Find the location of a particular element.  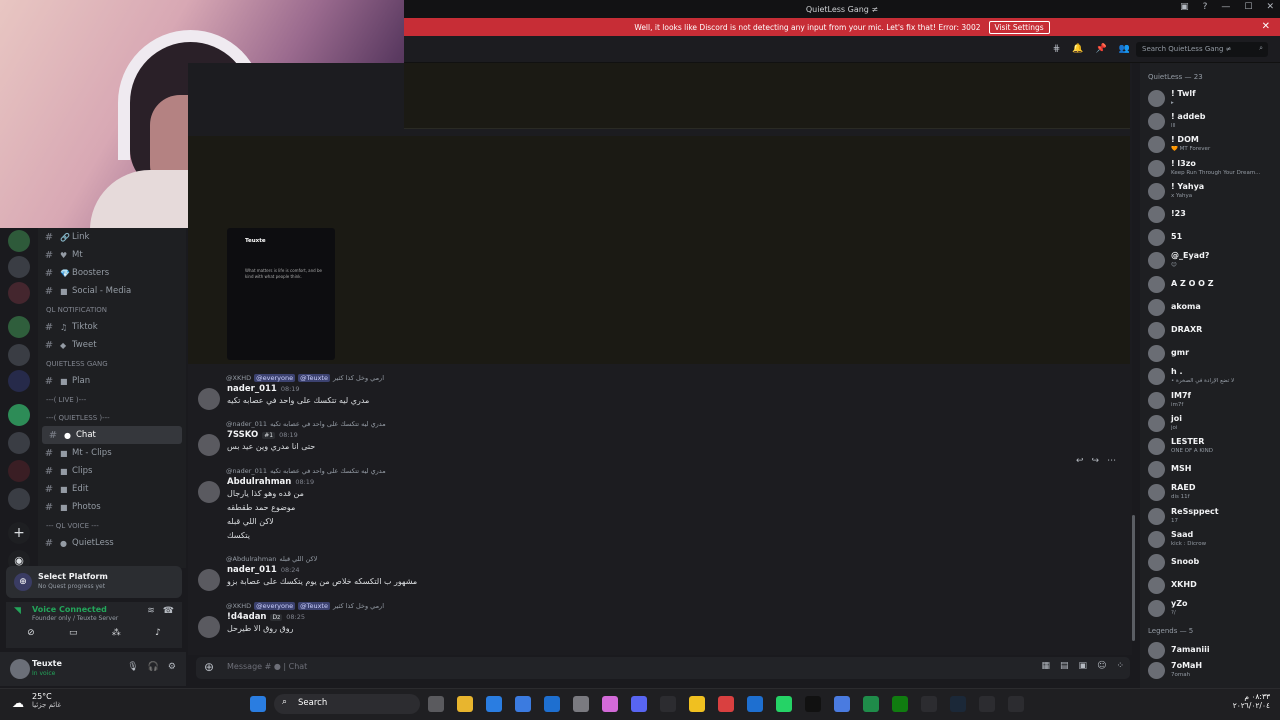

signal-icon: ◥ is located at coordinates (17, 611).